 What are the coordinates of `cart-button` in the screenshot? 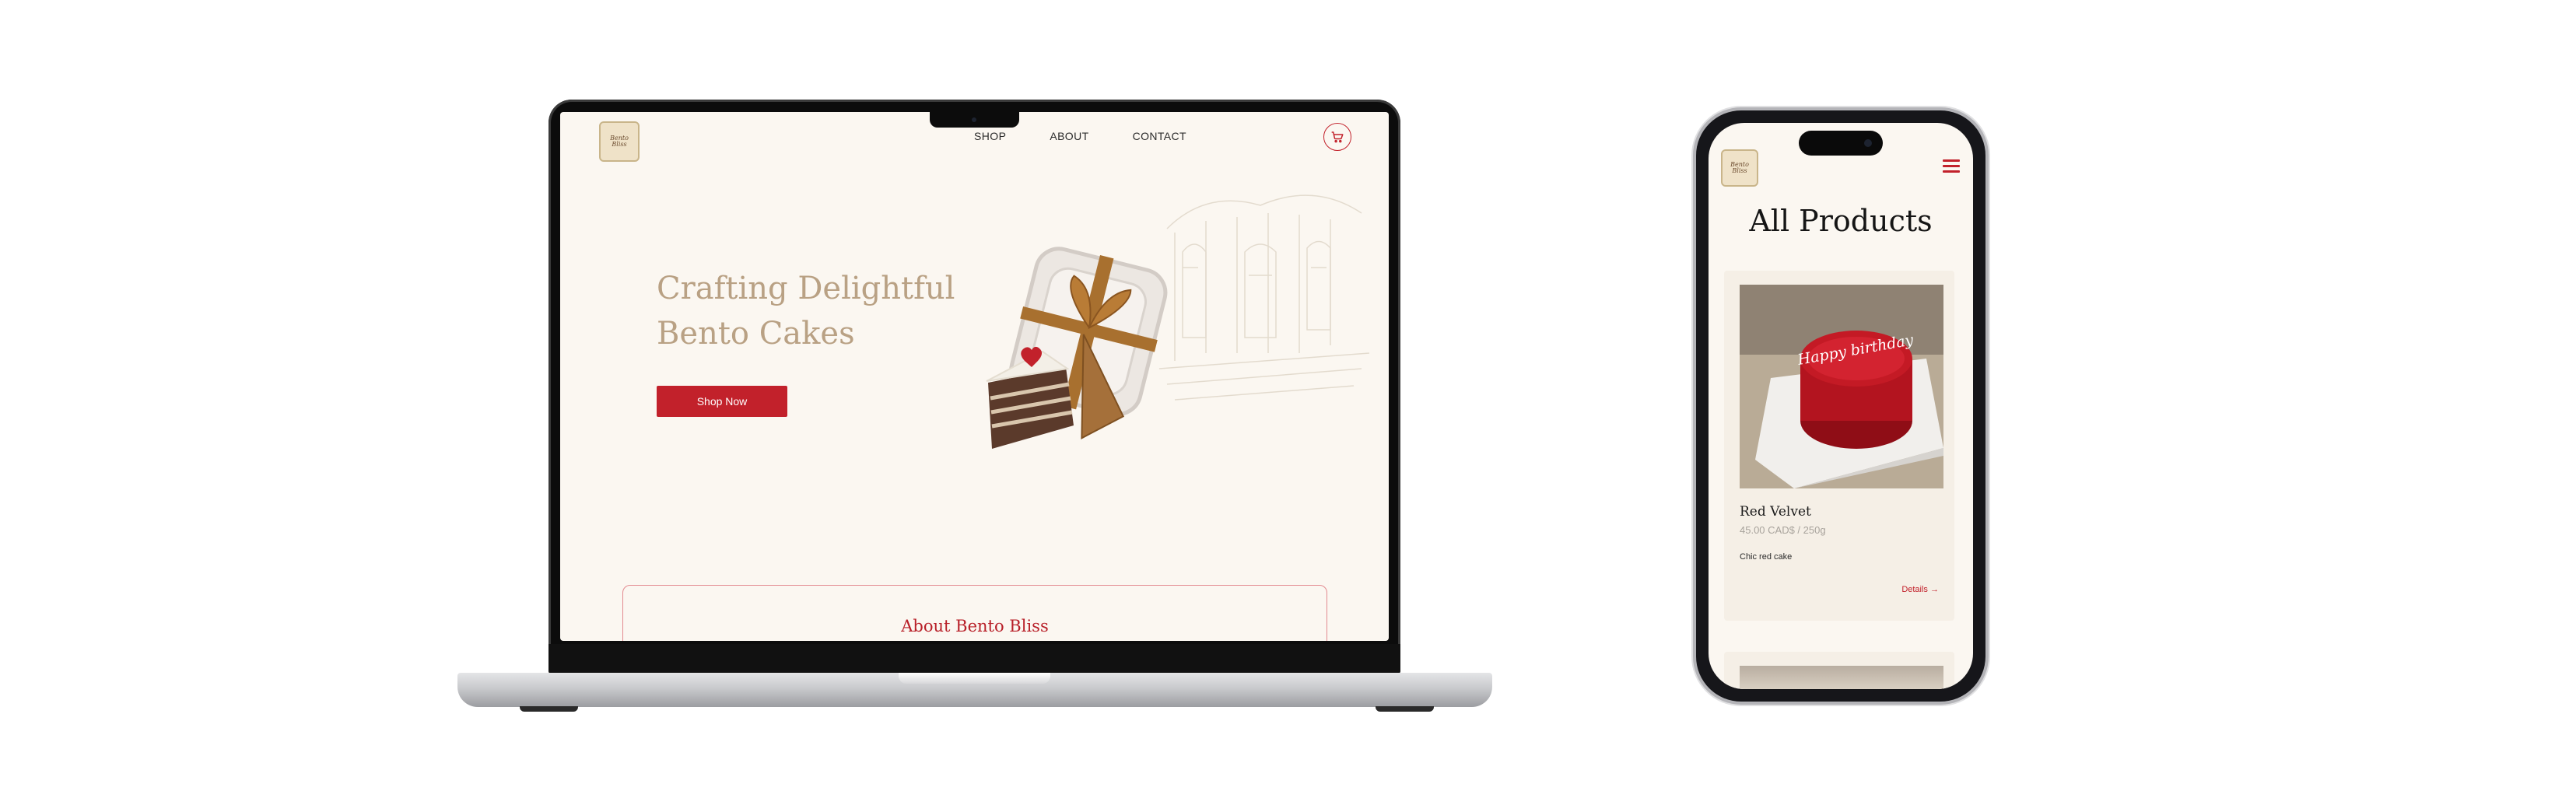 It's located at (1337, 137).